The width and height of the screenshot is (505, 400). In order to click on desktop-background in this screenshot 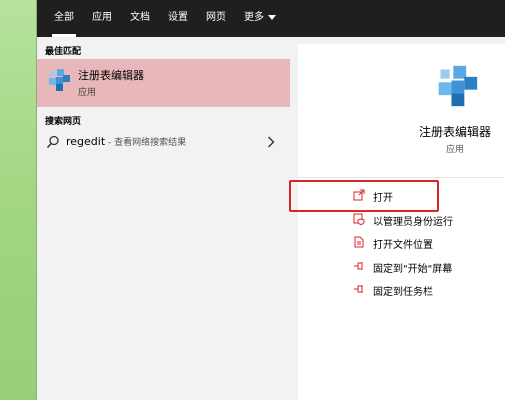, I will do `click(18, 200)`.